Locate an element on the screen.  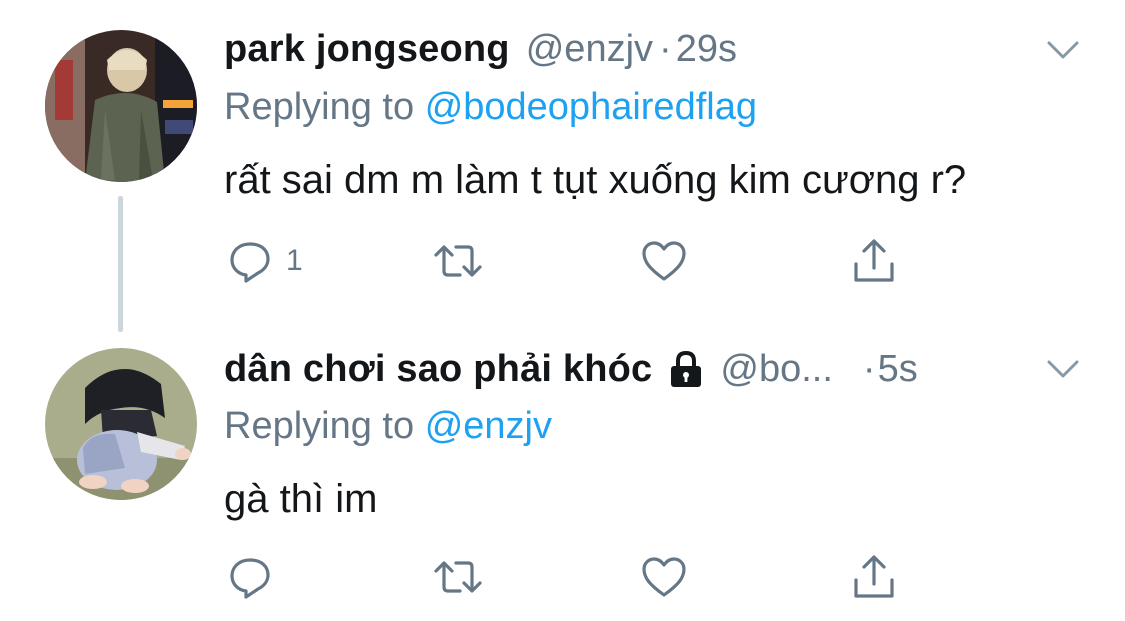
tweet-actions: 1 is located at coordinates (574, 261).